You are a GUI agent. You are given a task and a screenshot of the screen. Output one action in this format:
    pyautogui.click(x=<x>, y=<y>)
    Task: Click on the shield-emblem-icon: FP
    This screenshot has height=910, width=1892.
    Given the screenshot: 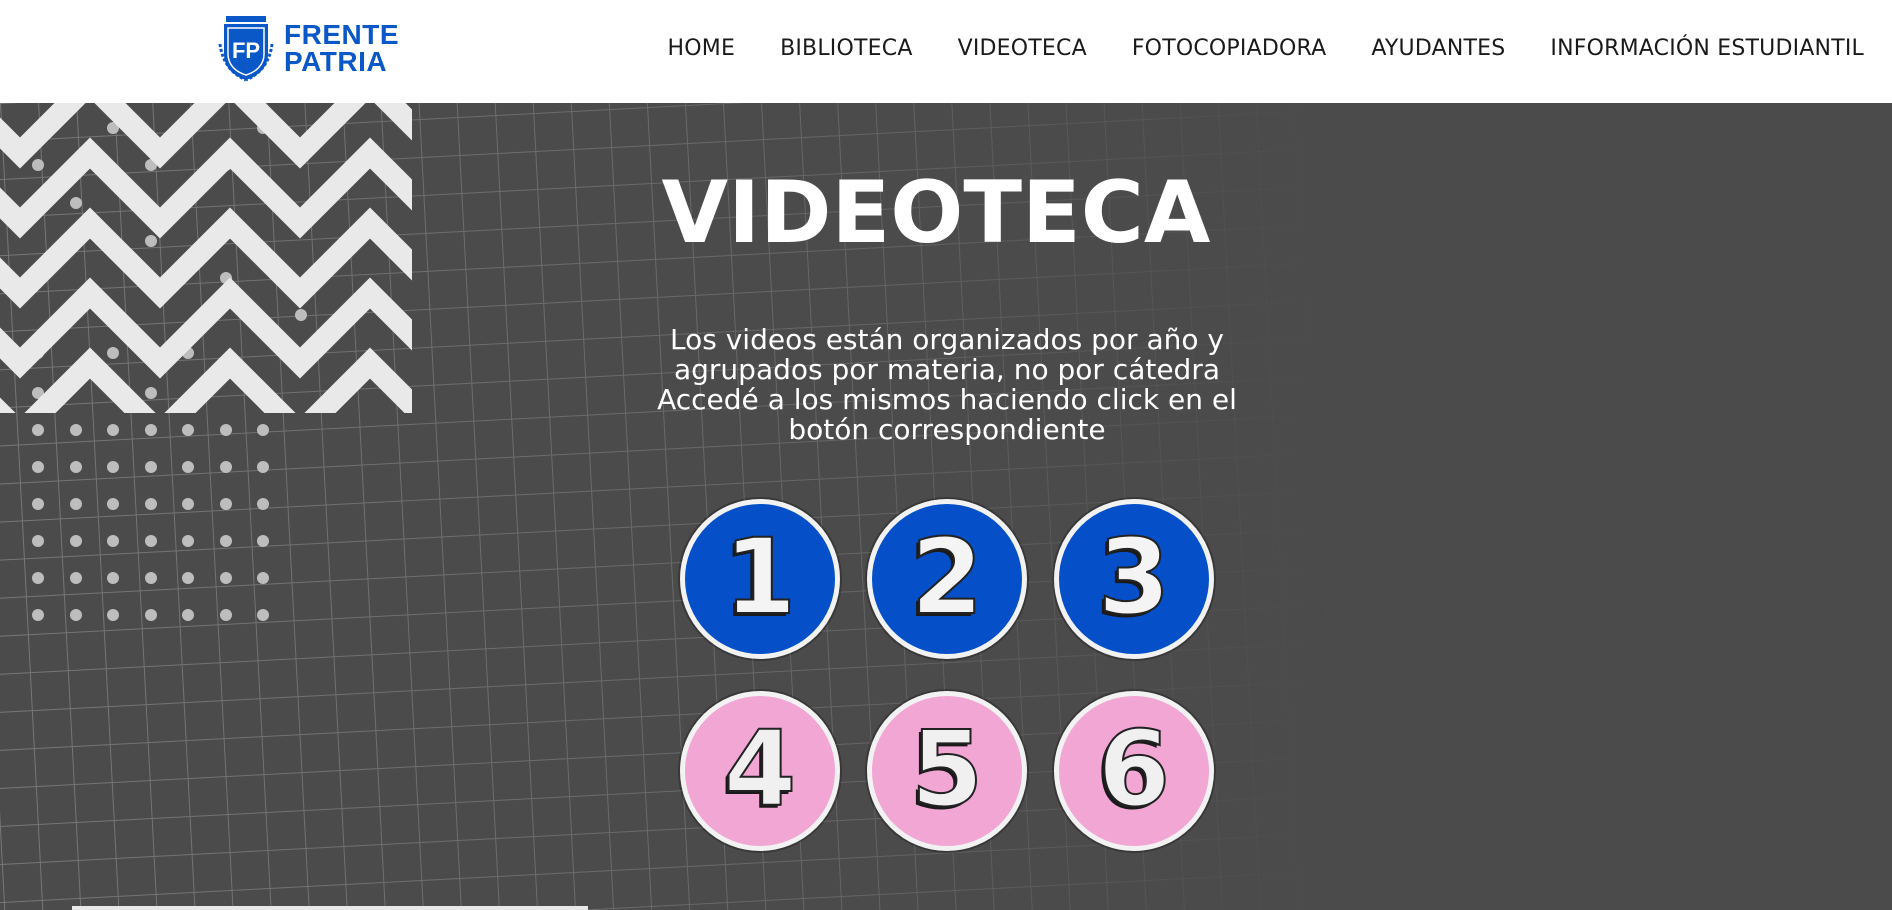 What is the action you would take?
    pyautogui.click(x=246, y=49)
    